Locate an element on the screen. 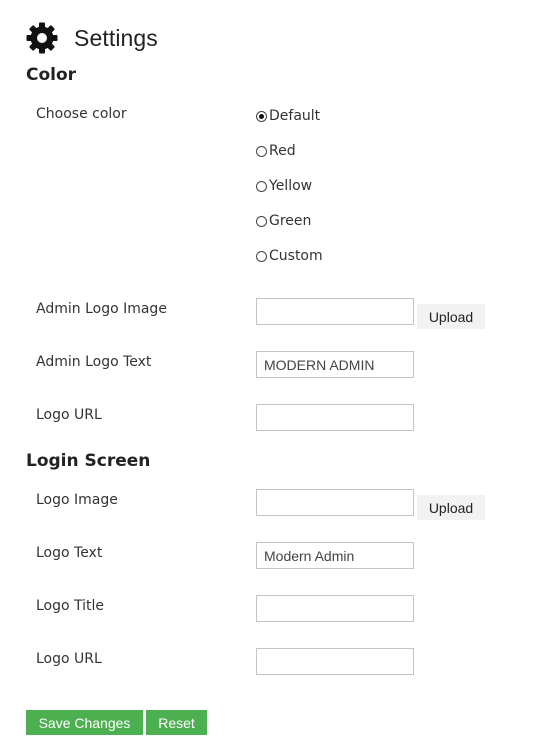  admin-logo-text-label: Admin Logo Text is located at coordinates (94, 362).